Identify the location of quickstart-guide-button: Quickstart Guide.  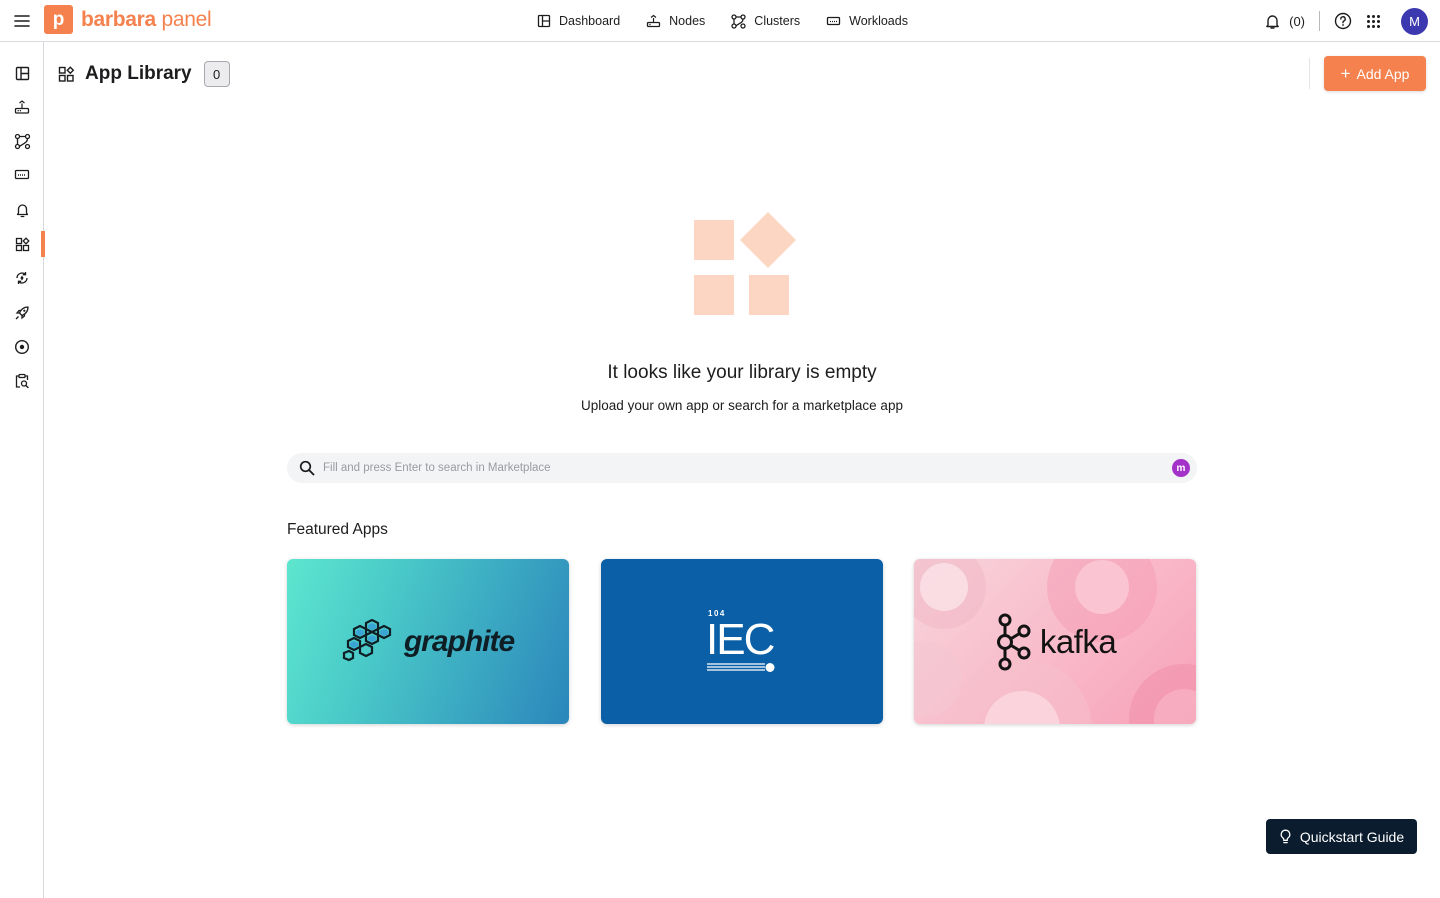
(1341, 836).